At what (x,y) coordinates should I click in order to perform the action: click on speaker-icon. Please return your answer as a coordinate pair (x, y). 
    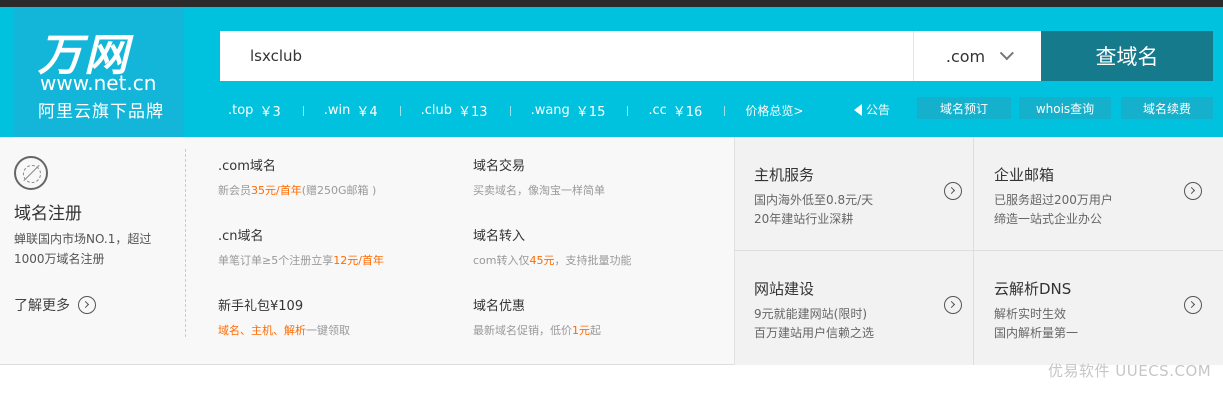
    Looking at the image, I should click on (858, 109).